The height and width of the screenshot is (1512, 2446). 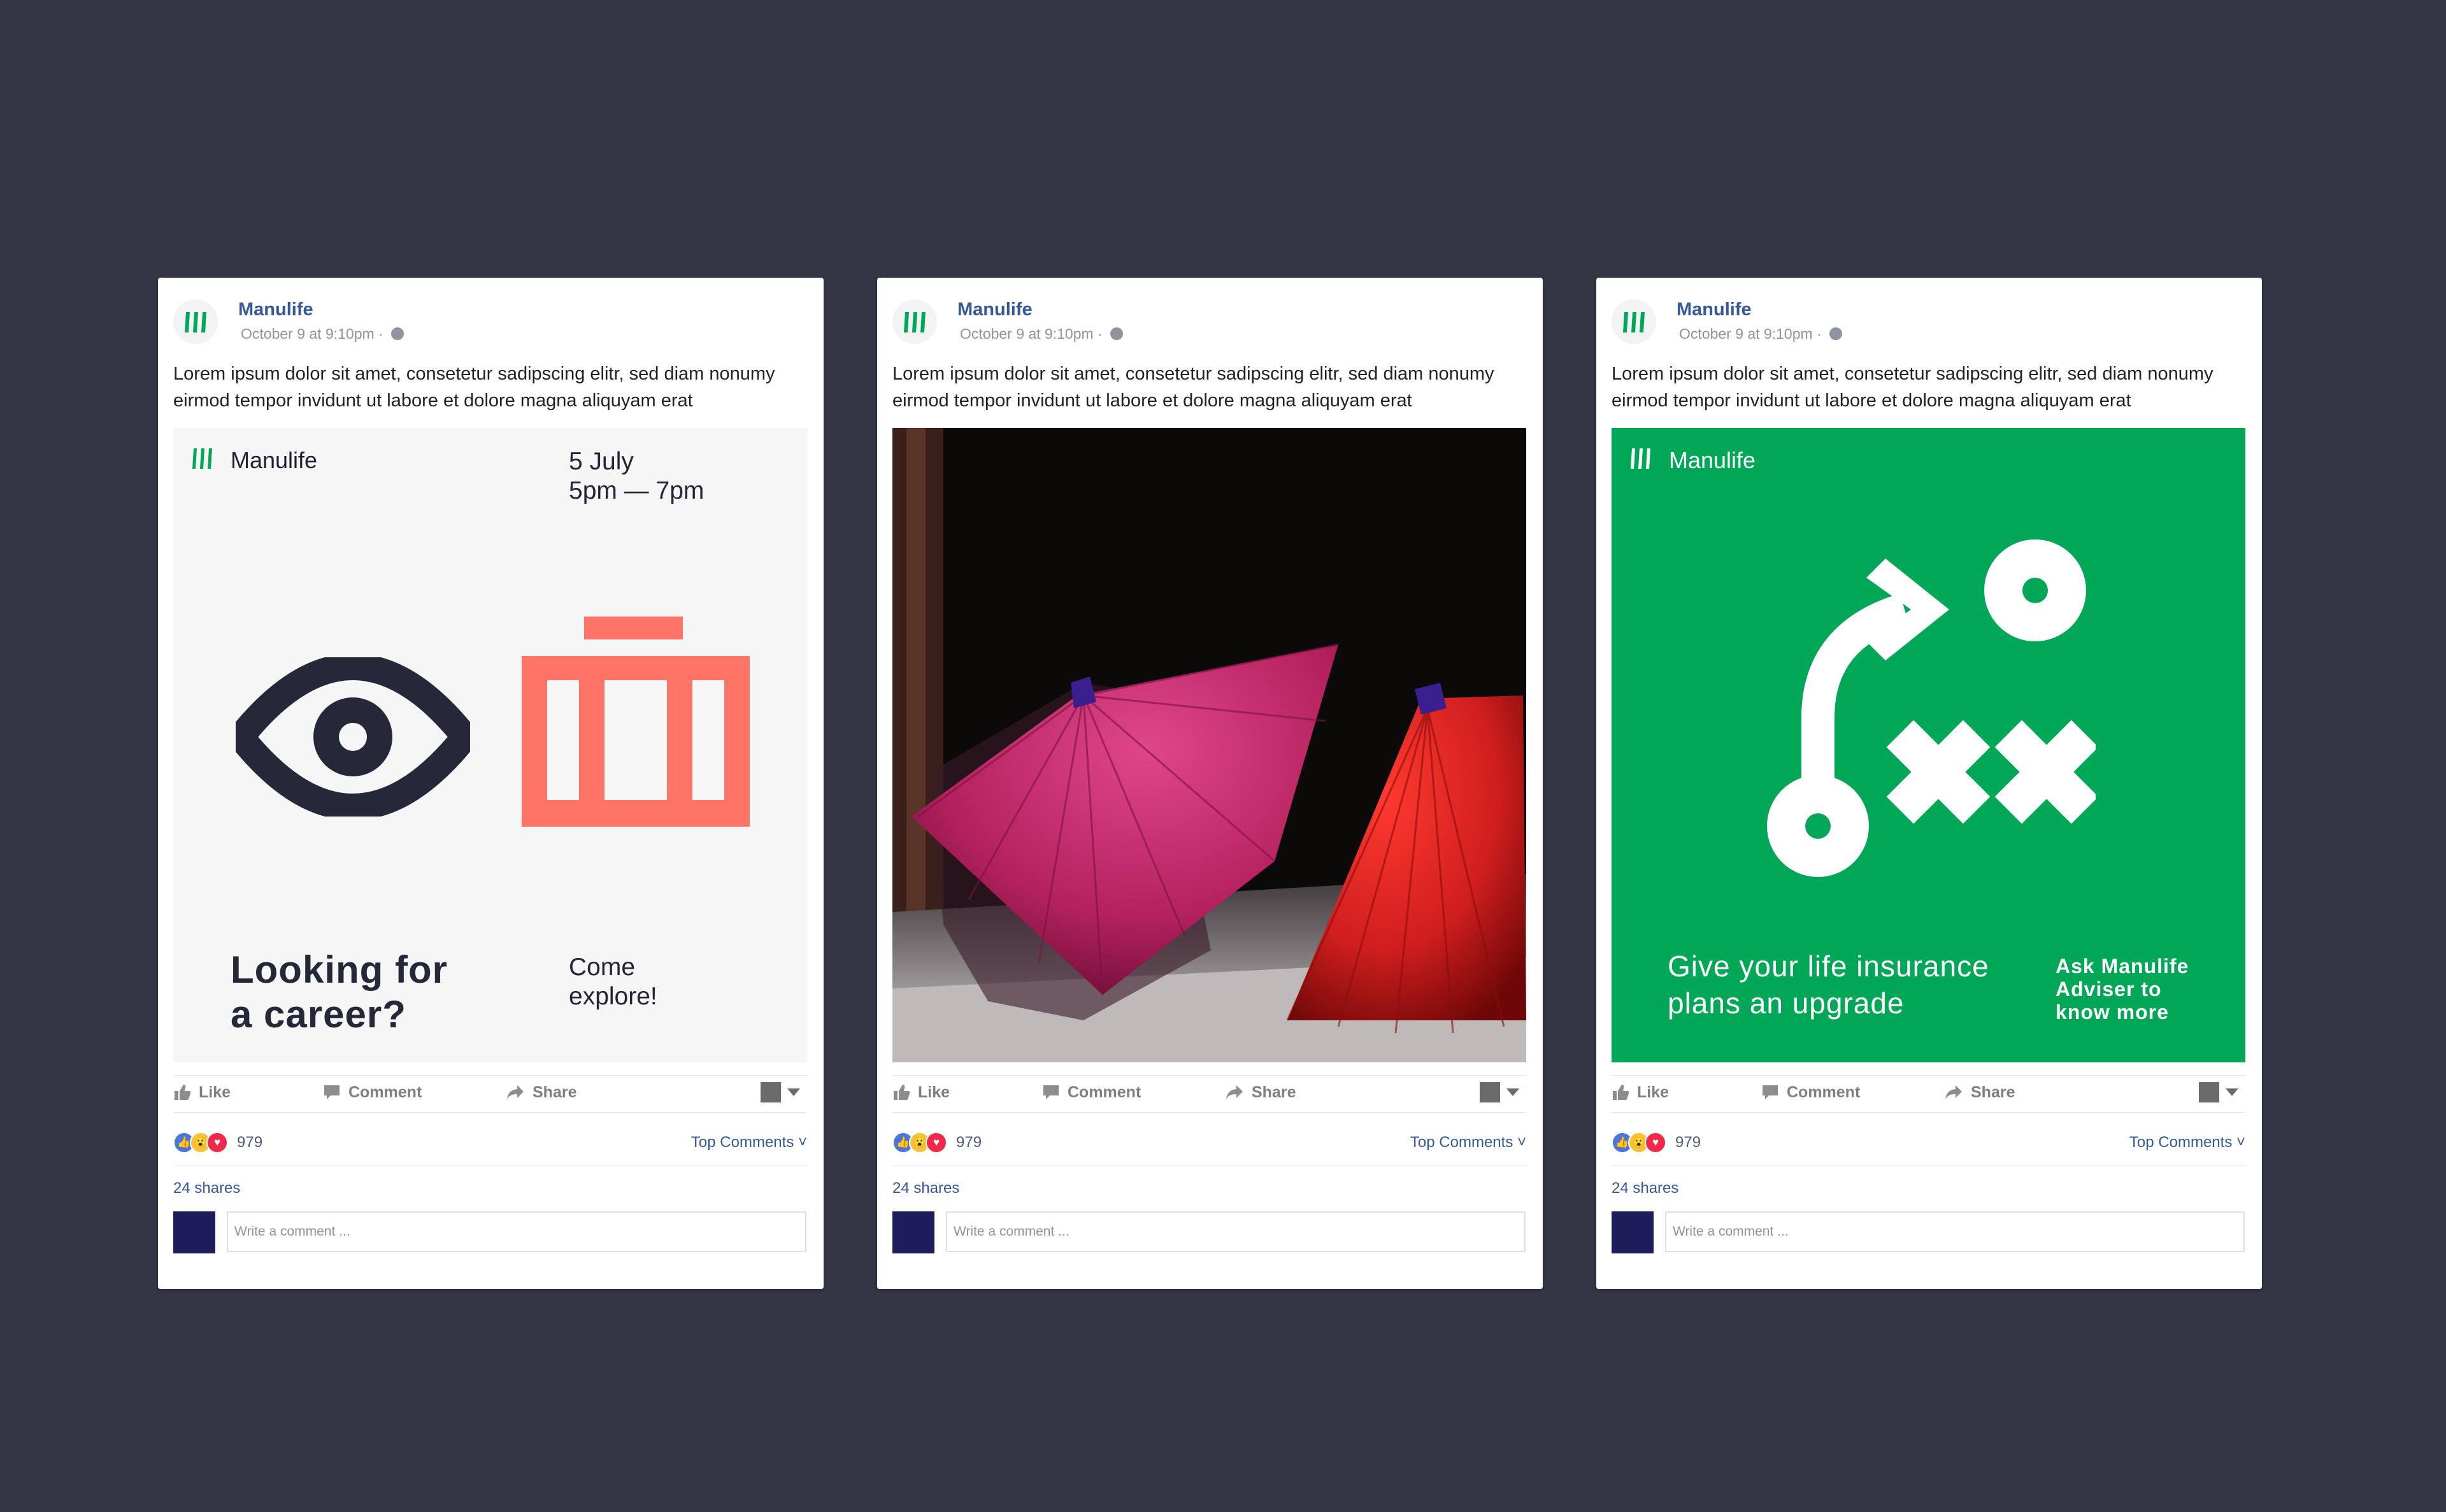 I want to click on headline-line: Give your life insurance, so click(x=1829, y=966).